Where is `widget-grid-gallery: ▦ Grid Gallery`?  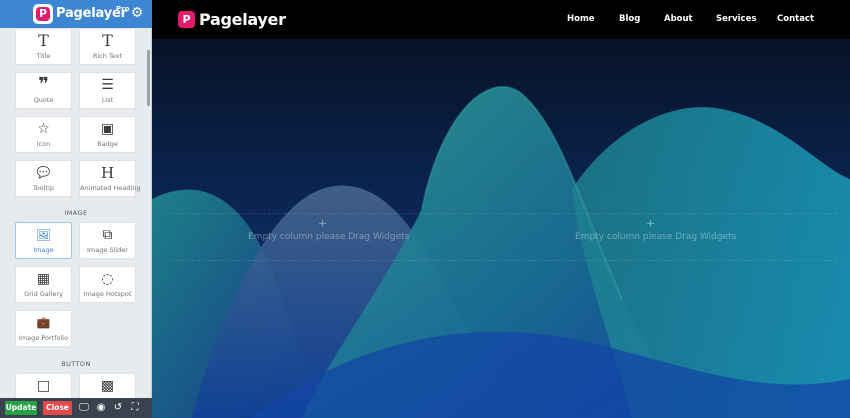
widget-grid-gallery: ▦ Grid Gallery is located at coordinates (43, 284).